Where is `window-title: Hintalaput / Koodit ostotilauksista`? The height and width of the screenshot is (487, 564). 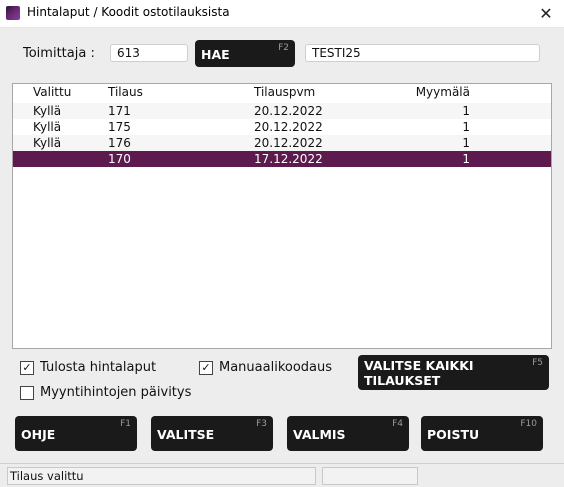
window-title: Hintalaput / Koodit ostotilauksista is located at coordinates (128, 12).